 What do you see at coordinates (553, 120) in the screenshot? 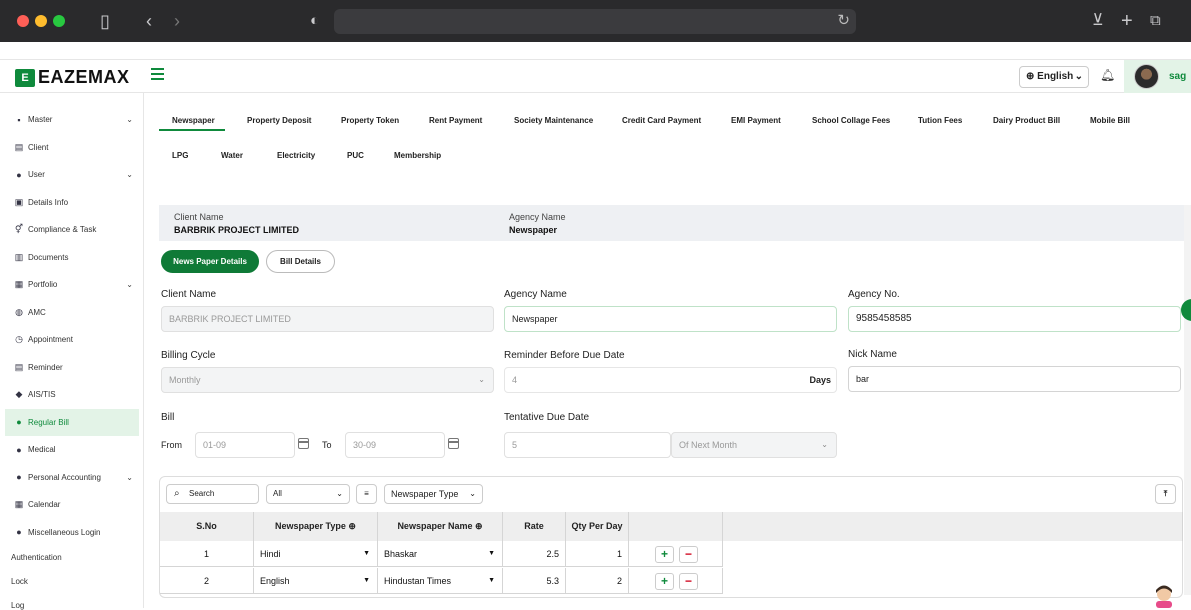
I see `tab-society-maintenance: Society Maintenance` at bounding box center [553, 120].